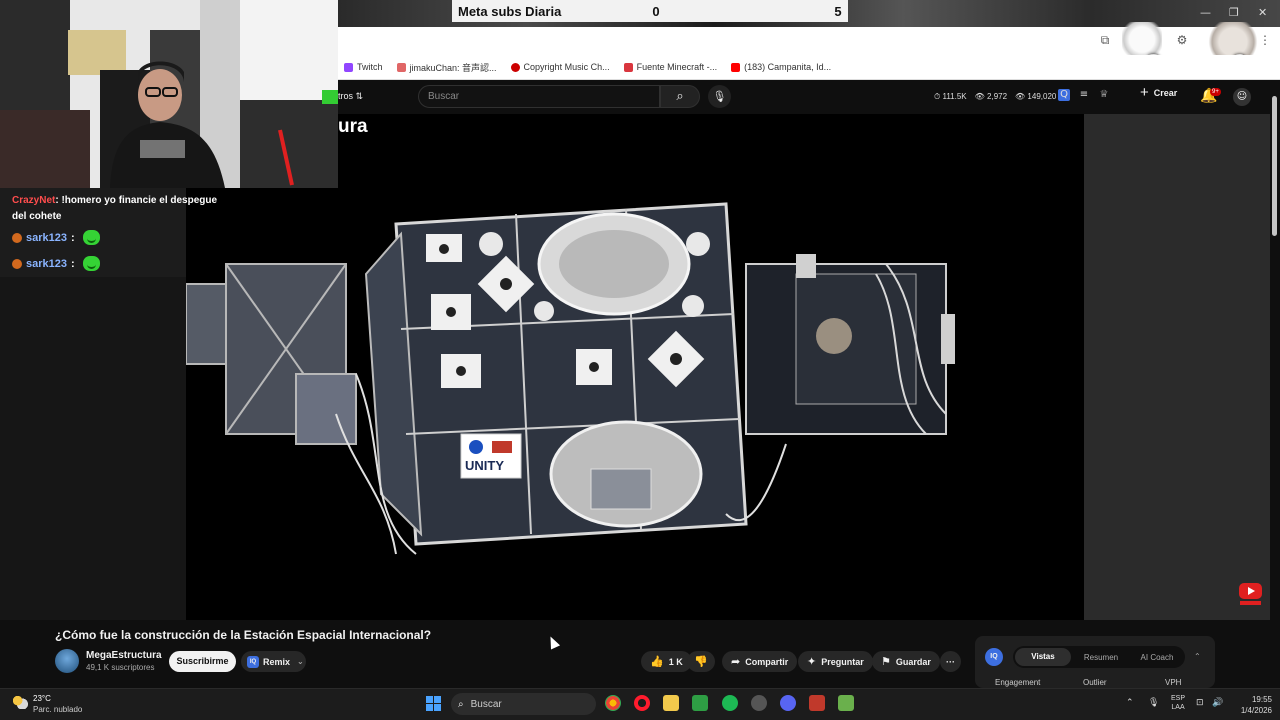  What do you see at coordinates (202, 661) in the screenshot?
I see `subscribe-button: Suscribirme` at bounding box center [202, 661].